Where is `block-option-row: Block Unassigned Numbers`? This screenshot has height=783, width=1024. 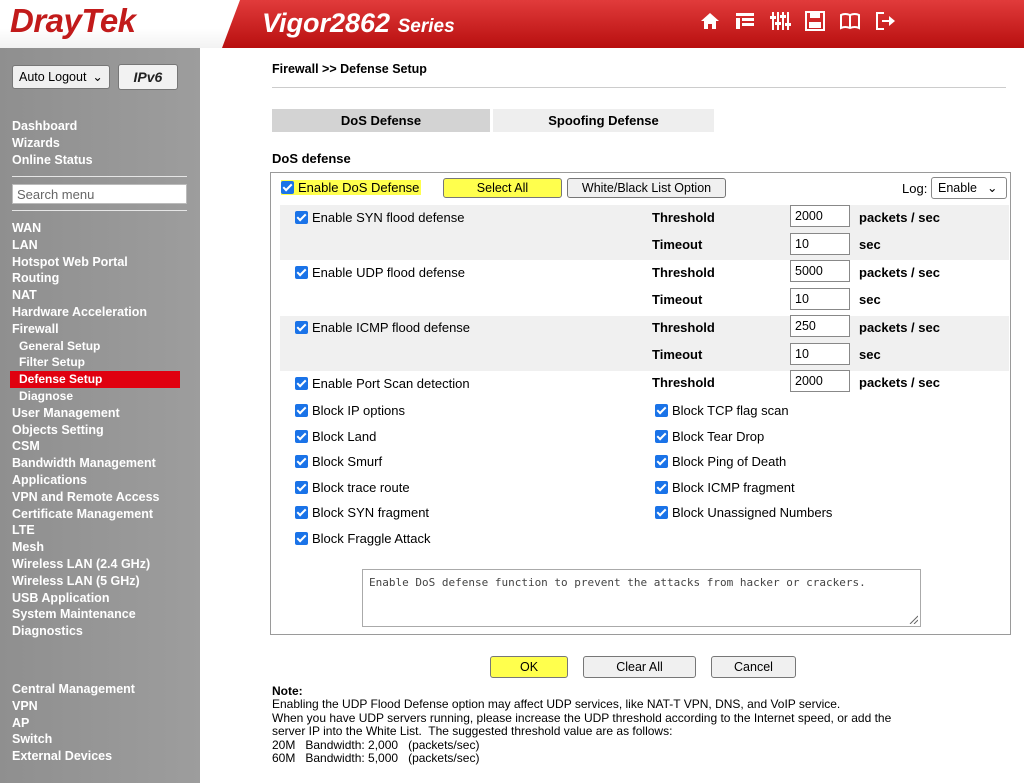
block-option-row: Block Unassigned Numbers is located at coordinates (743, 512).